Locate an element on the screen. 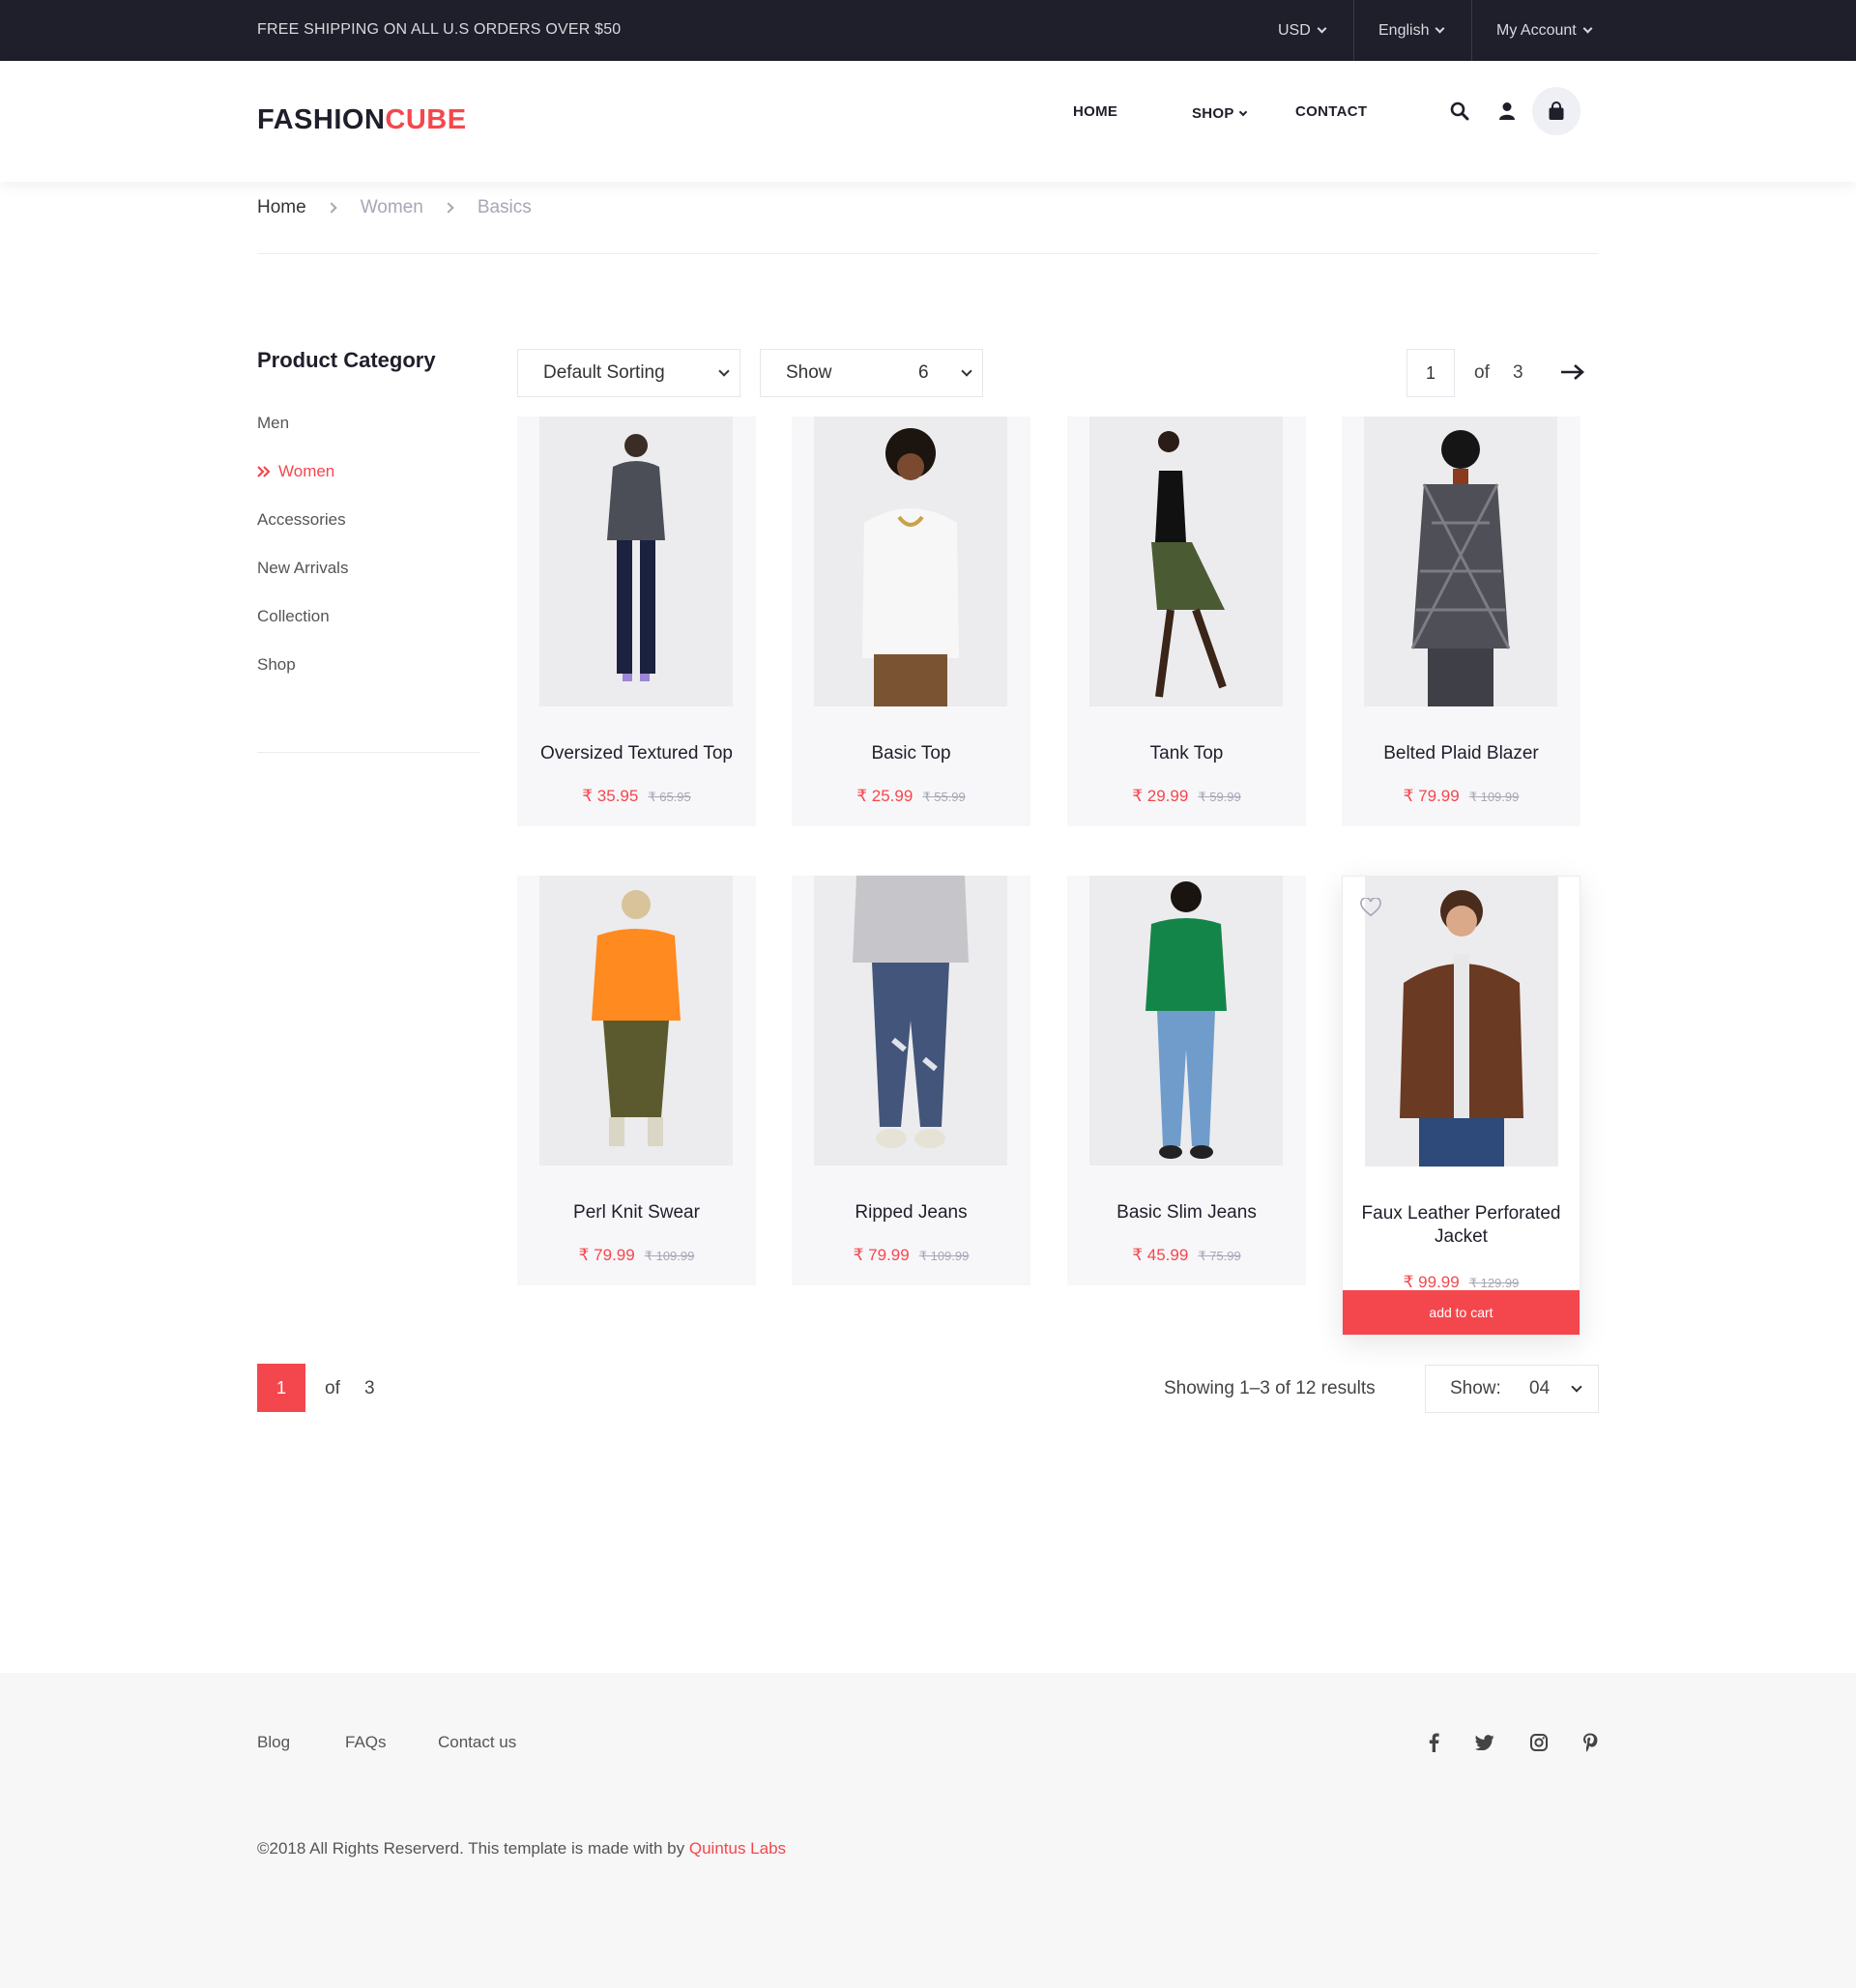 Image resolution: width=1856 pixels, height=1988 pixels. product-card: Belted Plaid Blazer ₹ 79.99 ₹ 109.99 is located at coordinates (1461, 622).